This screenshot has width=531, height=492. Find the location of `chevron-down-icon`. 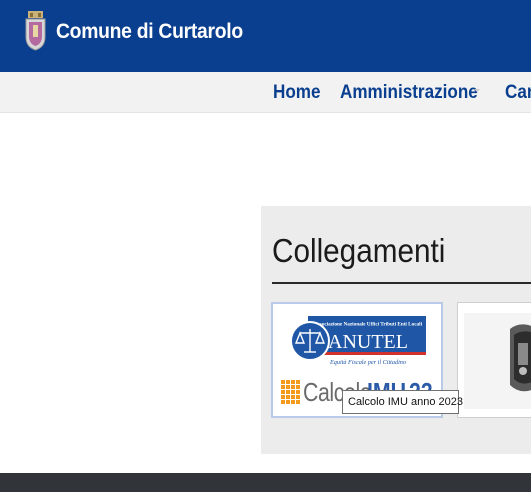

chevron-down-icon is located at coordinates (477, 90).